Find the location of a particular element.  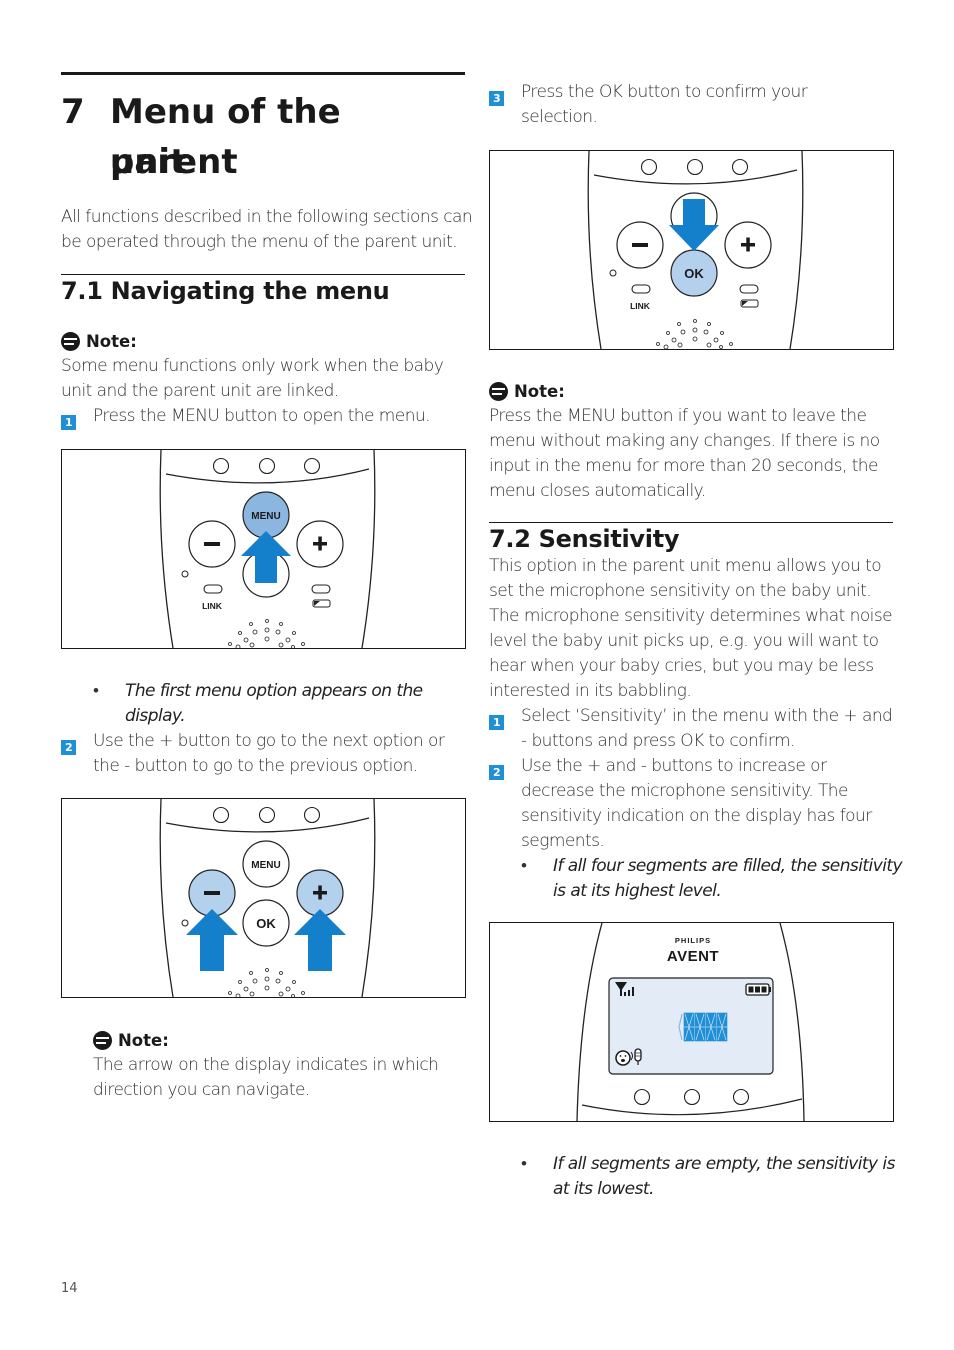

microphone-hole is located at coordinates (185, 574).